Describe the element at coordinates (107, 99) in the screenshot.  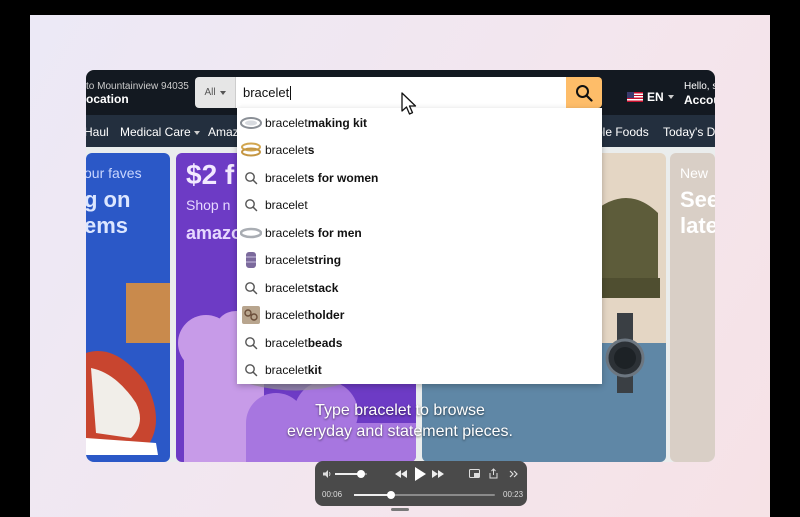
I see `delivery-location-line2: ocation` at that location.